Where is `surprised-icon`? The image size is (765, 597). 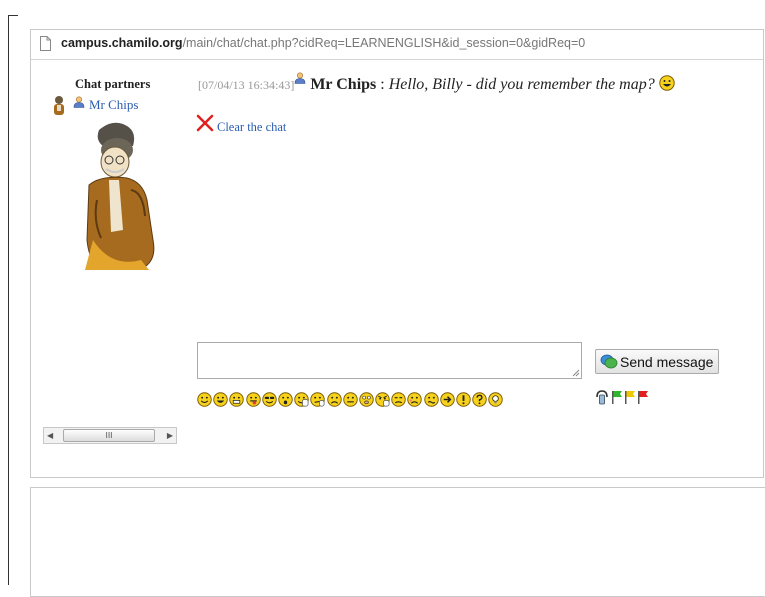 surprised-icon is located at coordinates (285, 399).